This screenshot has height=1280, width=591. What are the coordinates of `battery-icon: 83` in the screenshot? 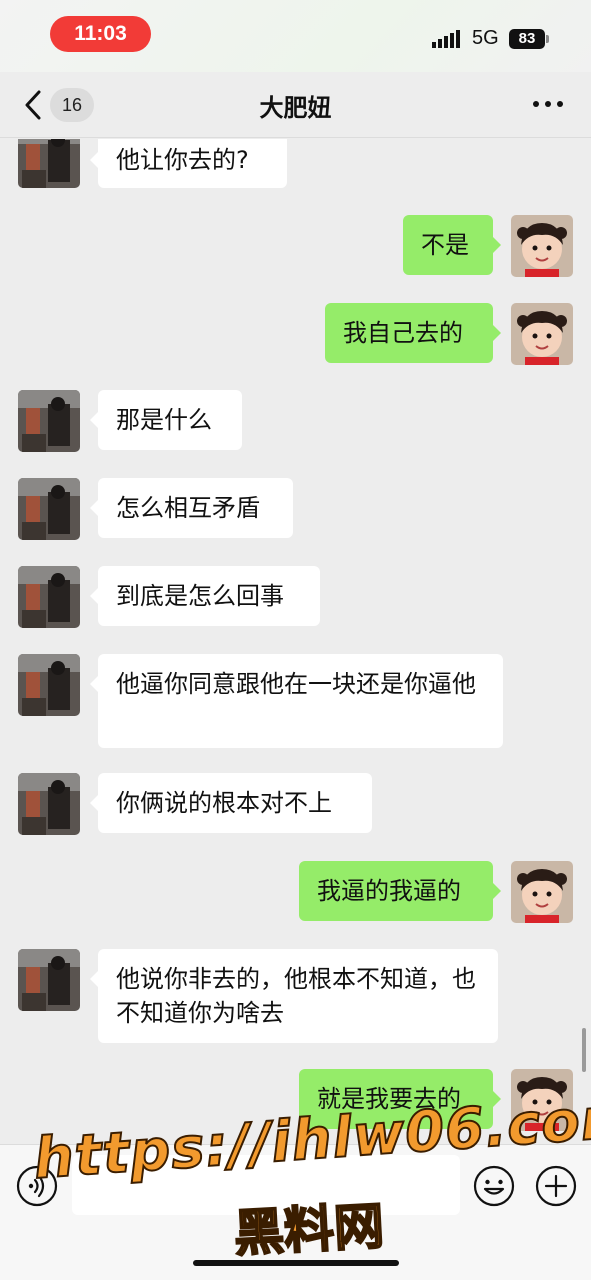 It's located at (527, 39).